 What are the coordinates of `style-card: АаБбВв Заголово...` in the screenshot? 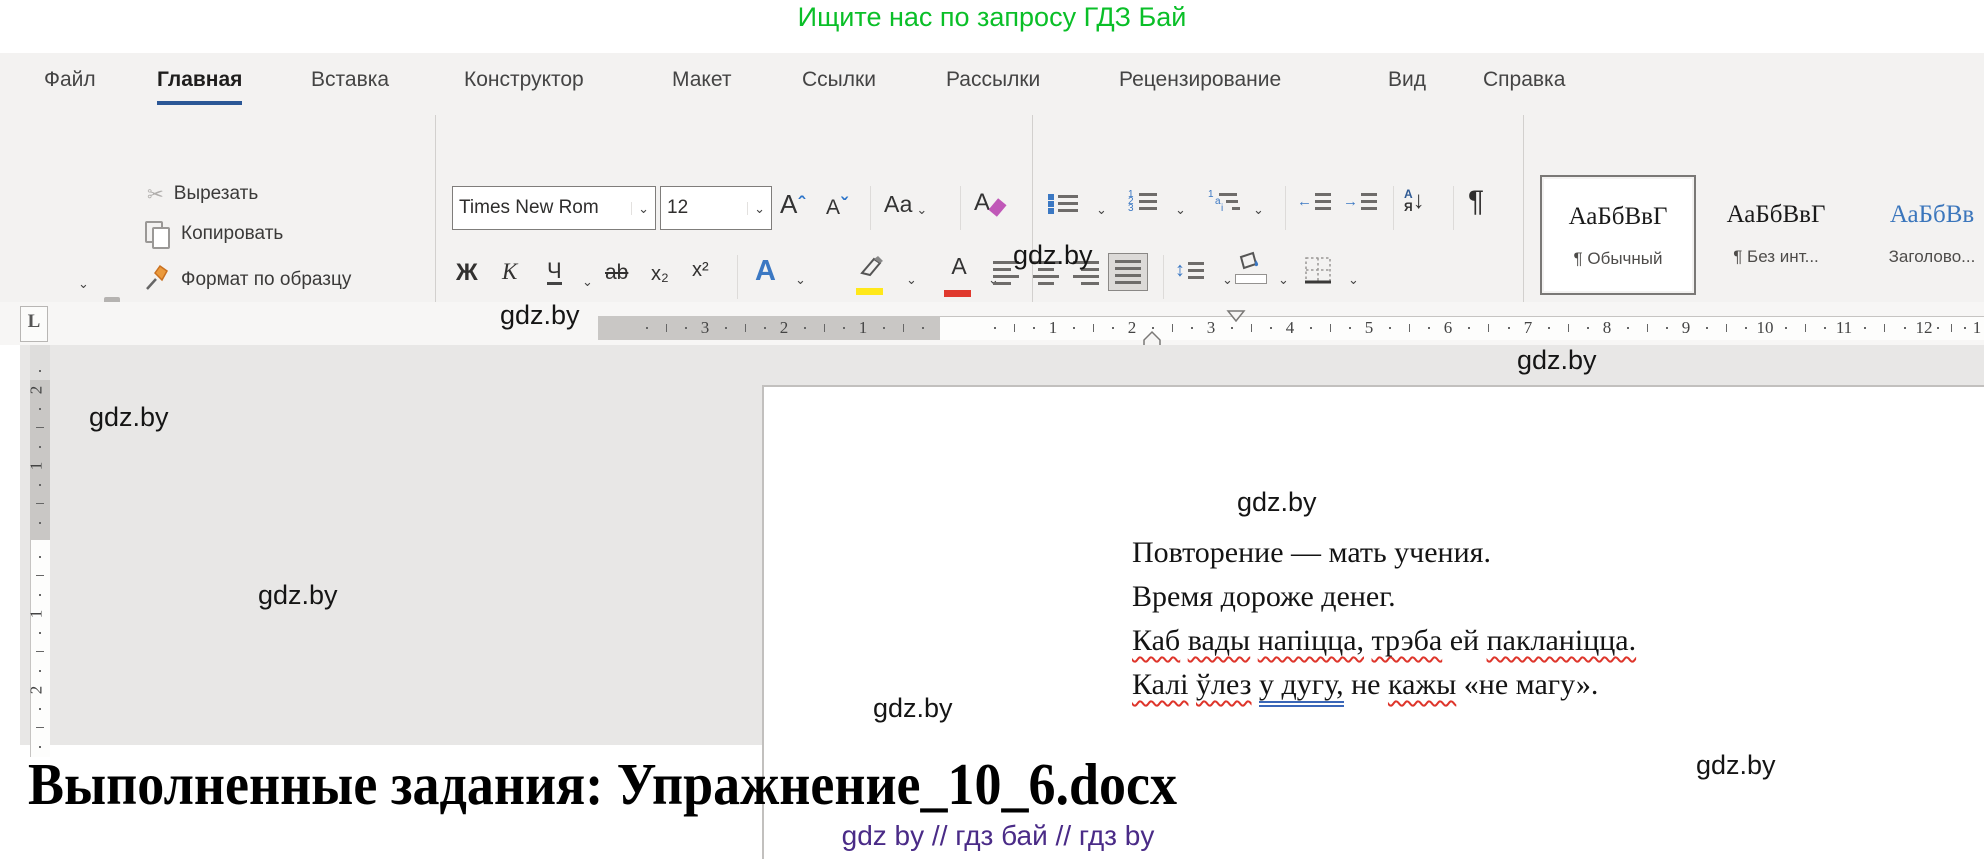 It's located at (1920, 233).